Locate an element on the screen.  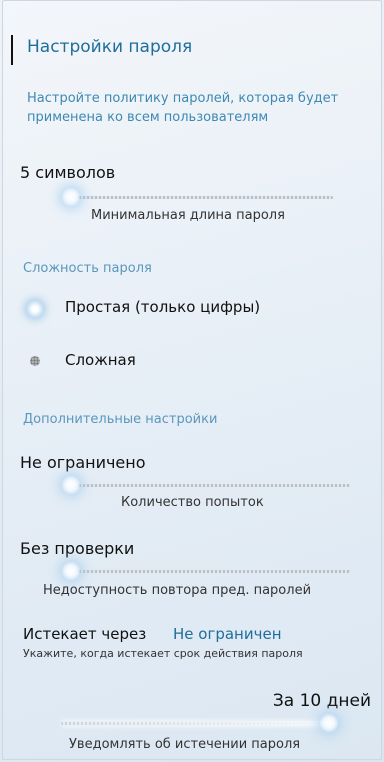
radio-selected-icon is located at coordinates (35, 309).